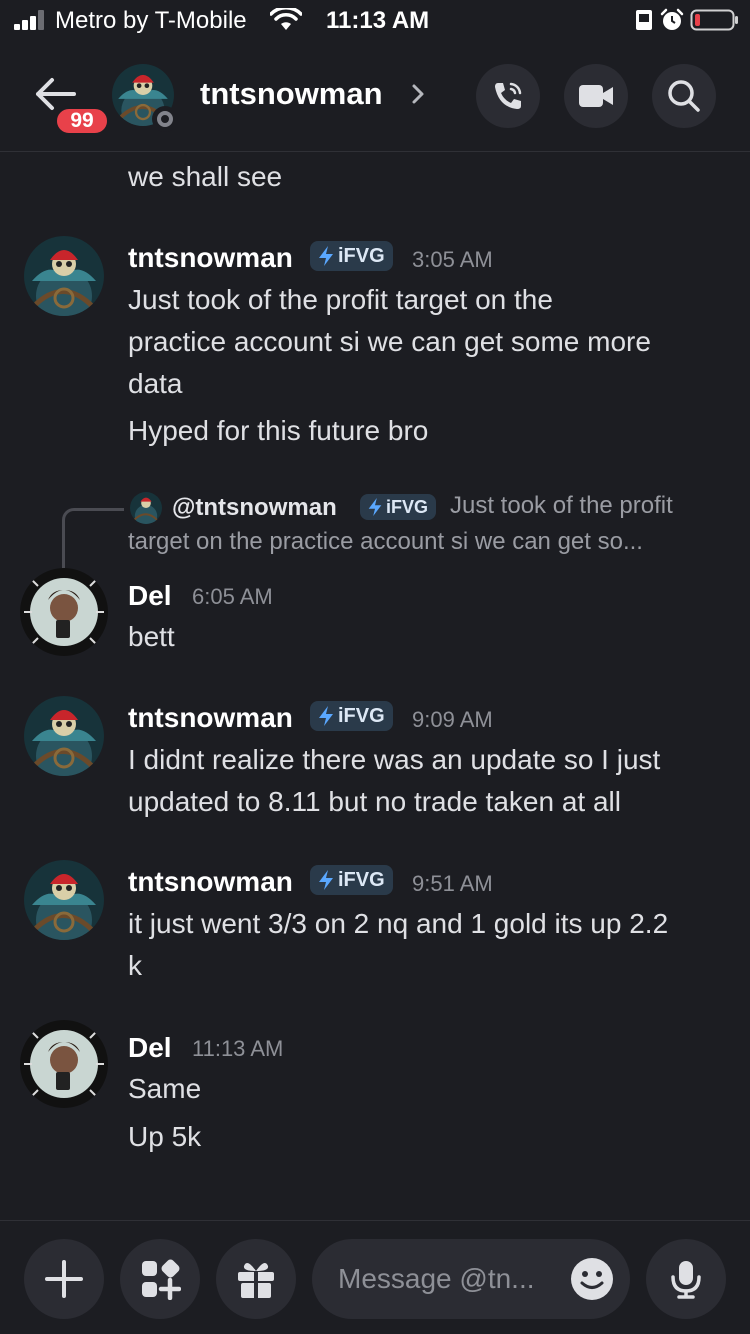 The height and width of the screenshot is (1334, 750). What do you see at coordinates (452, 719) in the screenshot?
I see `message-timestamp: 9:09 AM` at bounding box center [452, 719].